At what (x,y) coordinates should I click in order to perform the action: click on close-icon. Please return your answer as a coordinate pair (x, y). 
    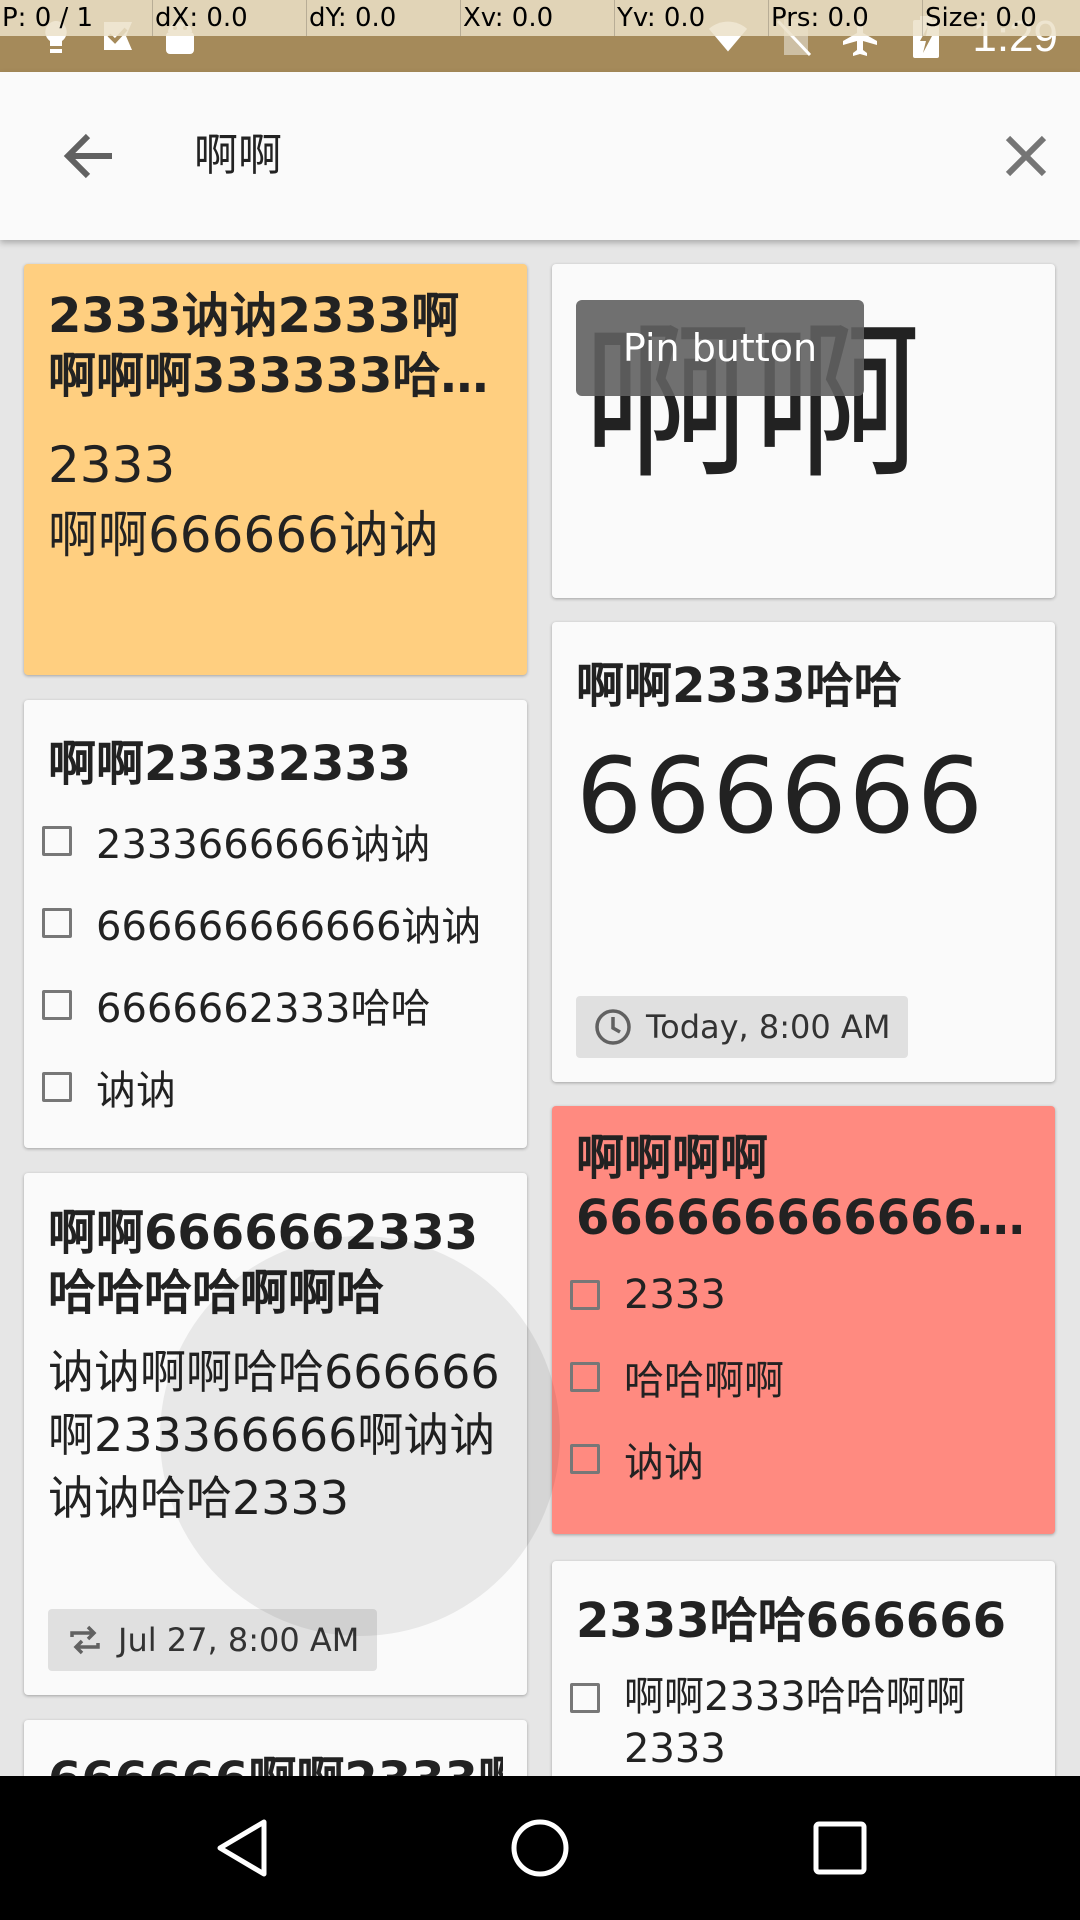
    Looking at the image, I should click on (1026, 156).